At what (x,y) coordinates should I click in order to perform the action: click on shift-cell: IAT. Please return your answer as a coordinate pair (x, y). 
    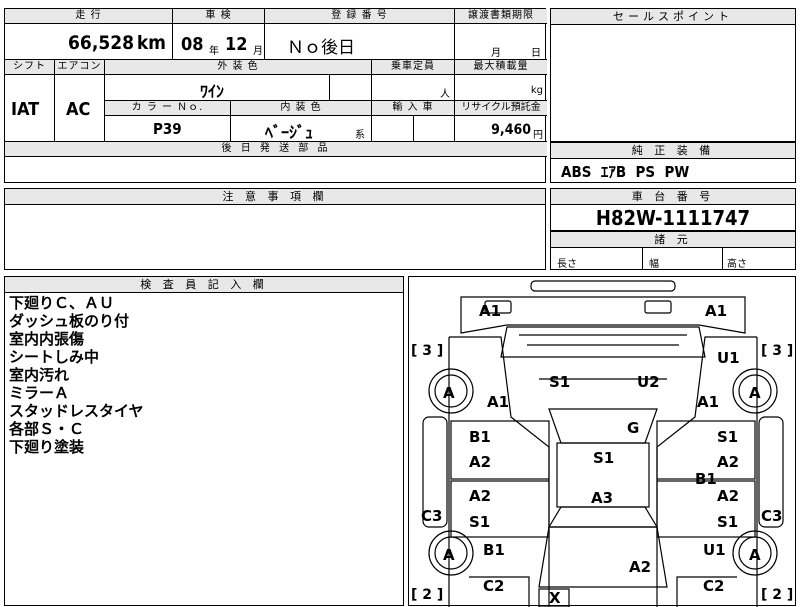
    Looking at the image, I should click on (30, 108).